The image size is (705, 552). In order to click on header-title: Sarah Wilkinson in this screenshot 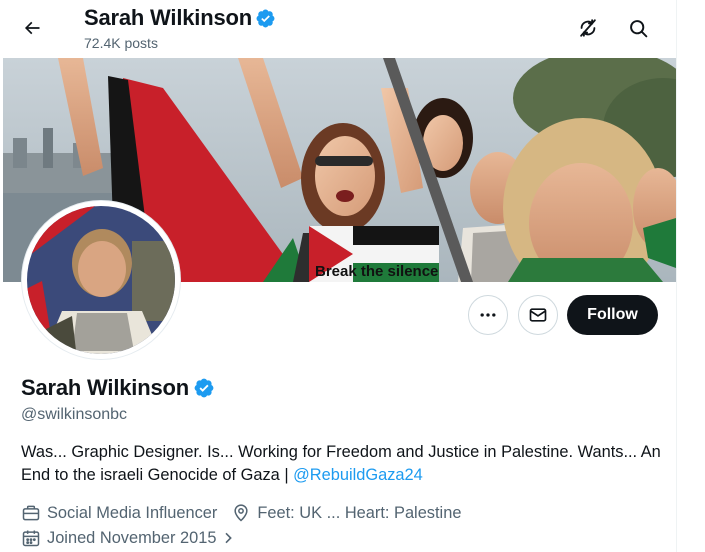, I will do `click(180, 18)`.